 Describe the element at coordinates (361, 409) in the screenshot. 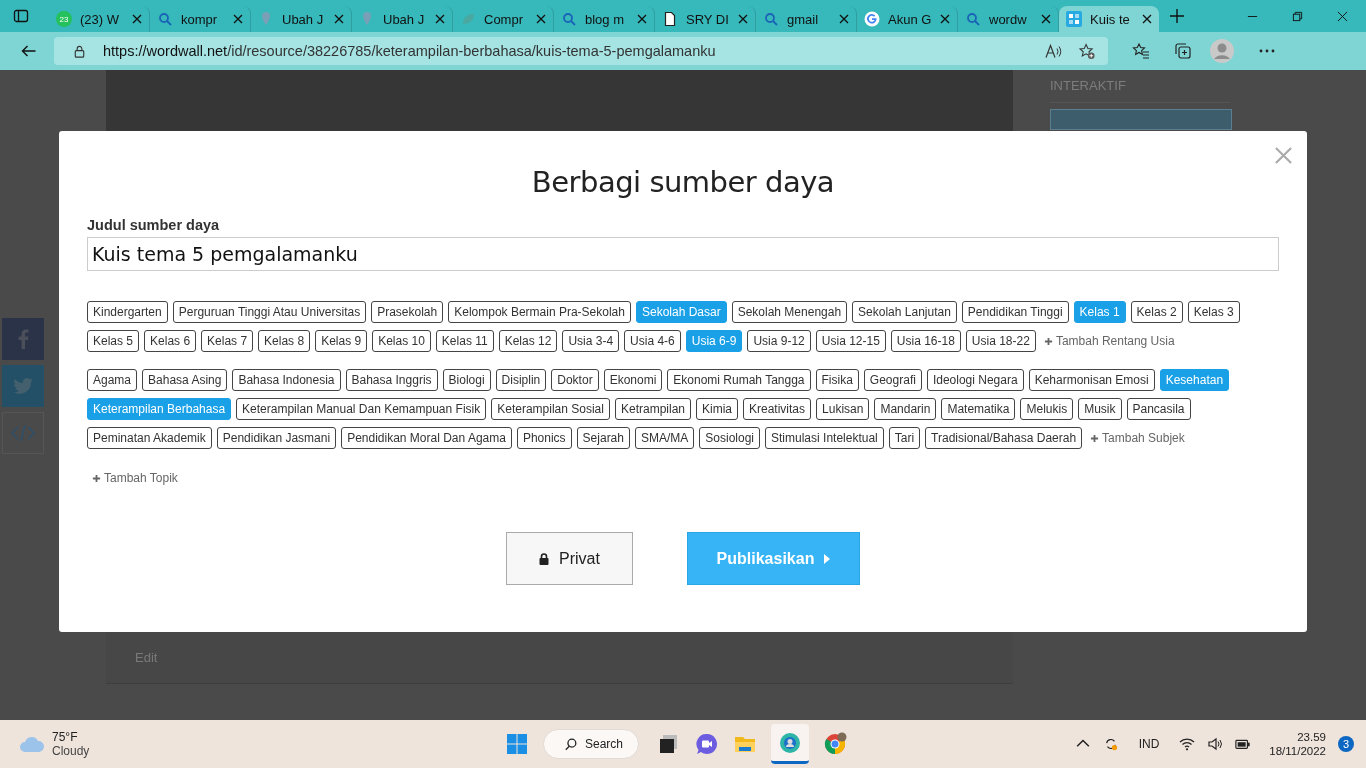

I see `tag-chip: Keterampilan Manual Dan Kemampuan Fisik` at that location.